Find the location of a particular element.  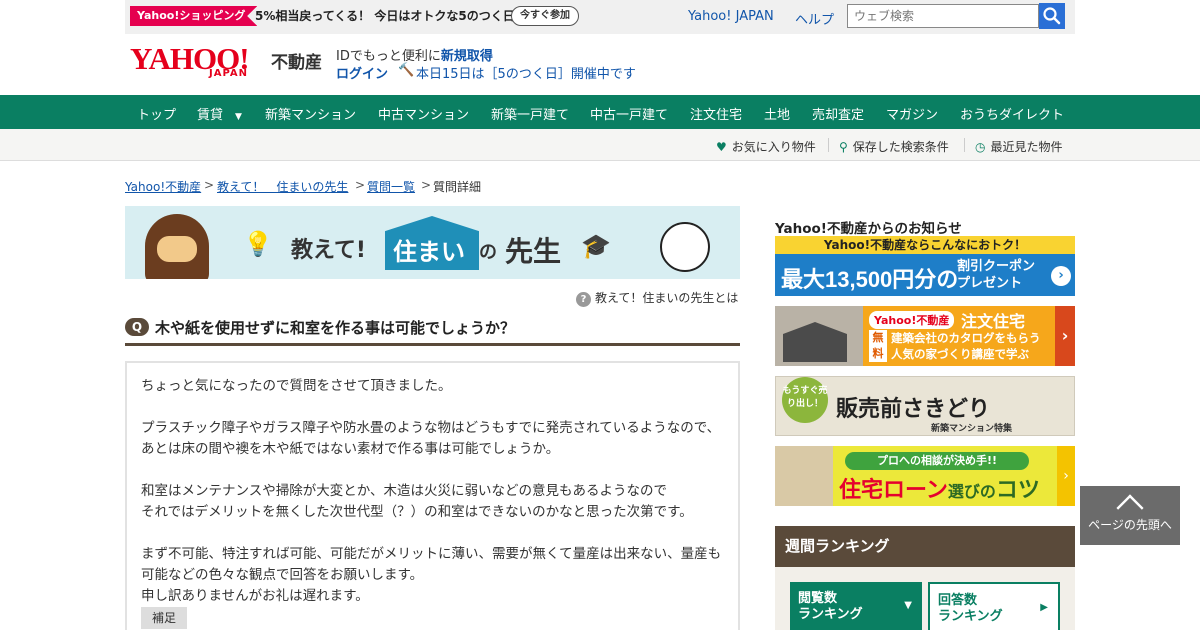

question-title-text: 木や紙を使用せずに和室を作る事は可能でしょうか？ is located at coordinates (335, 328).